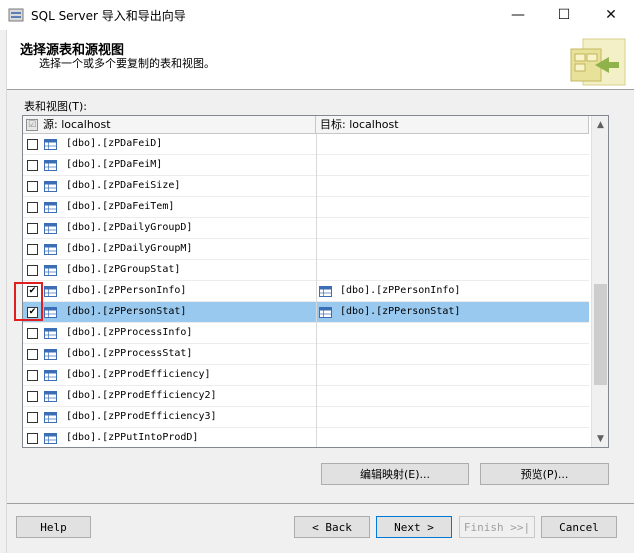  I want to click on finish-button: Finish >>|, so click(497, 527).